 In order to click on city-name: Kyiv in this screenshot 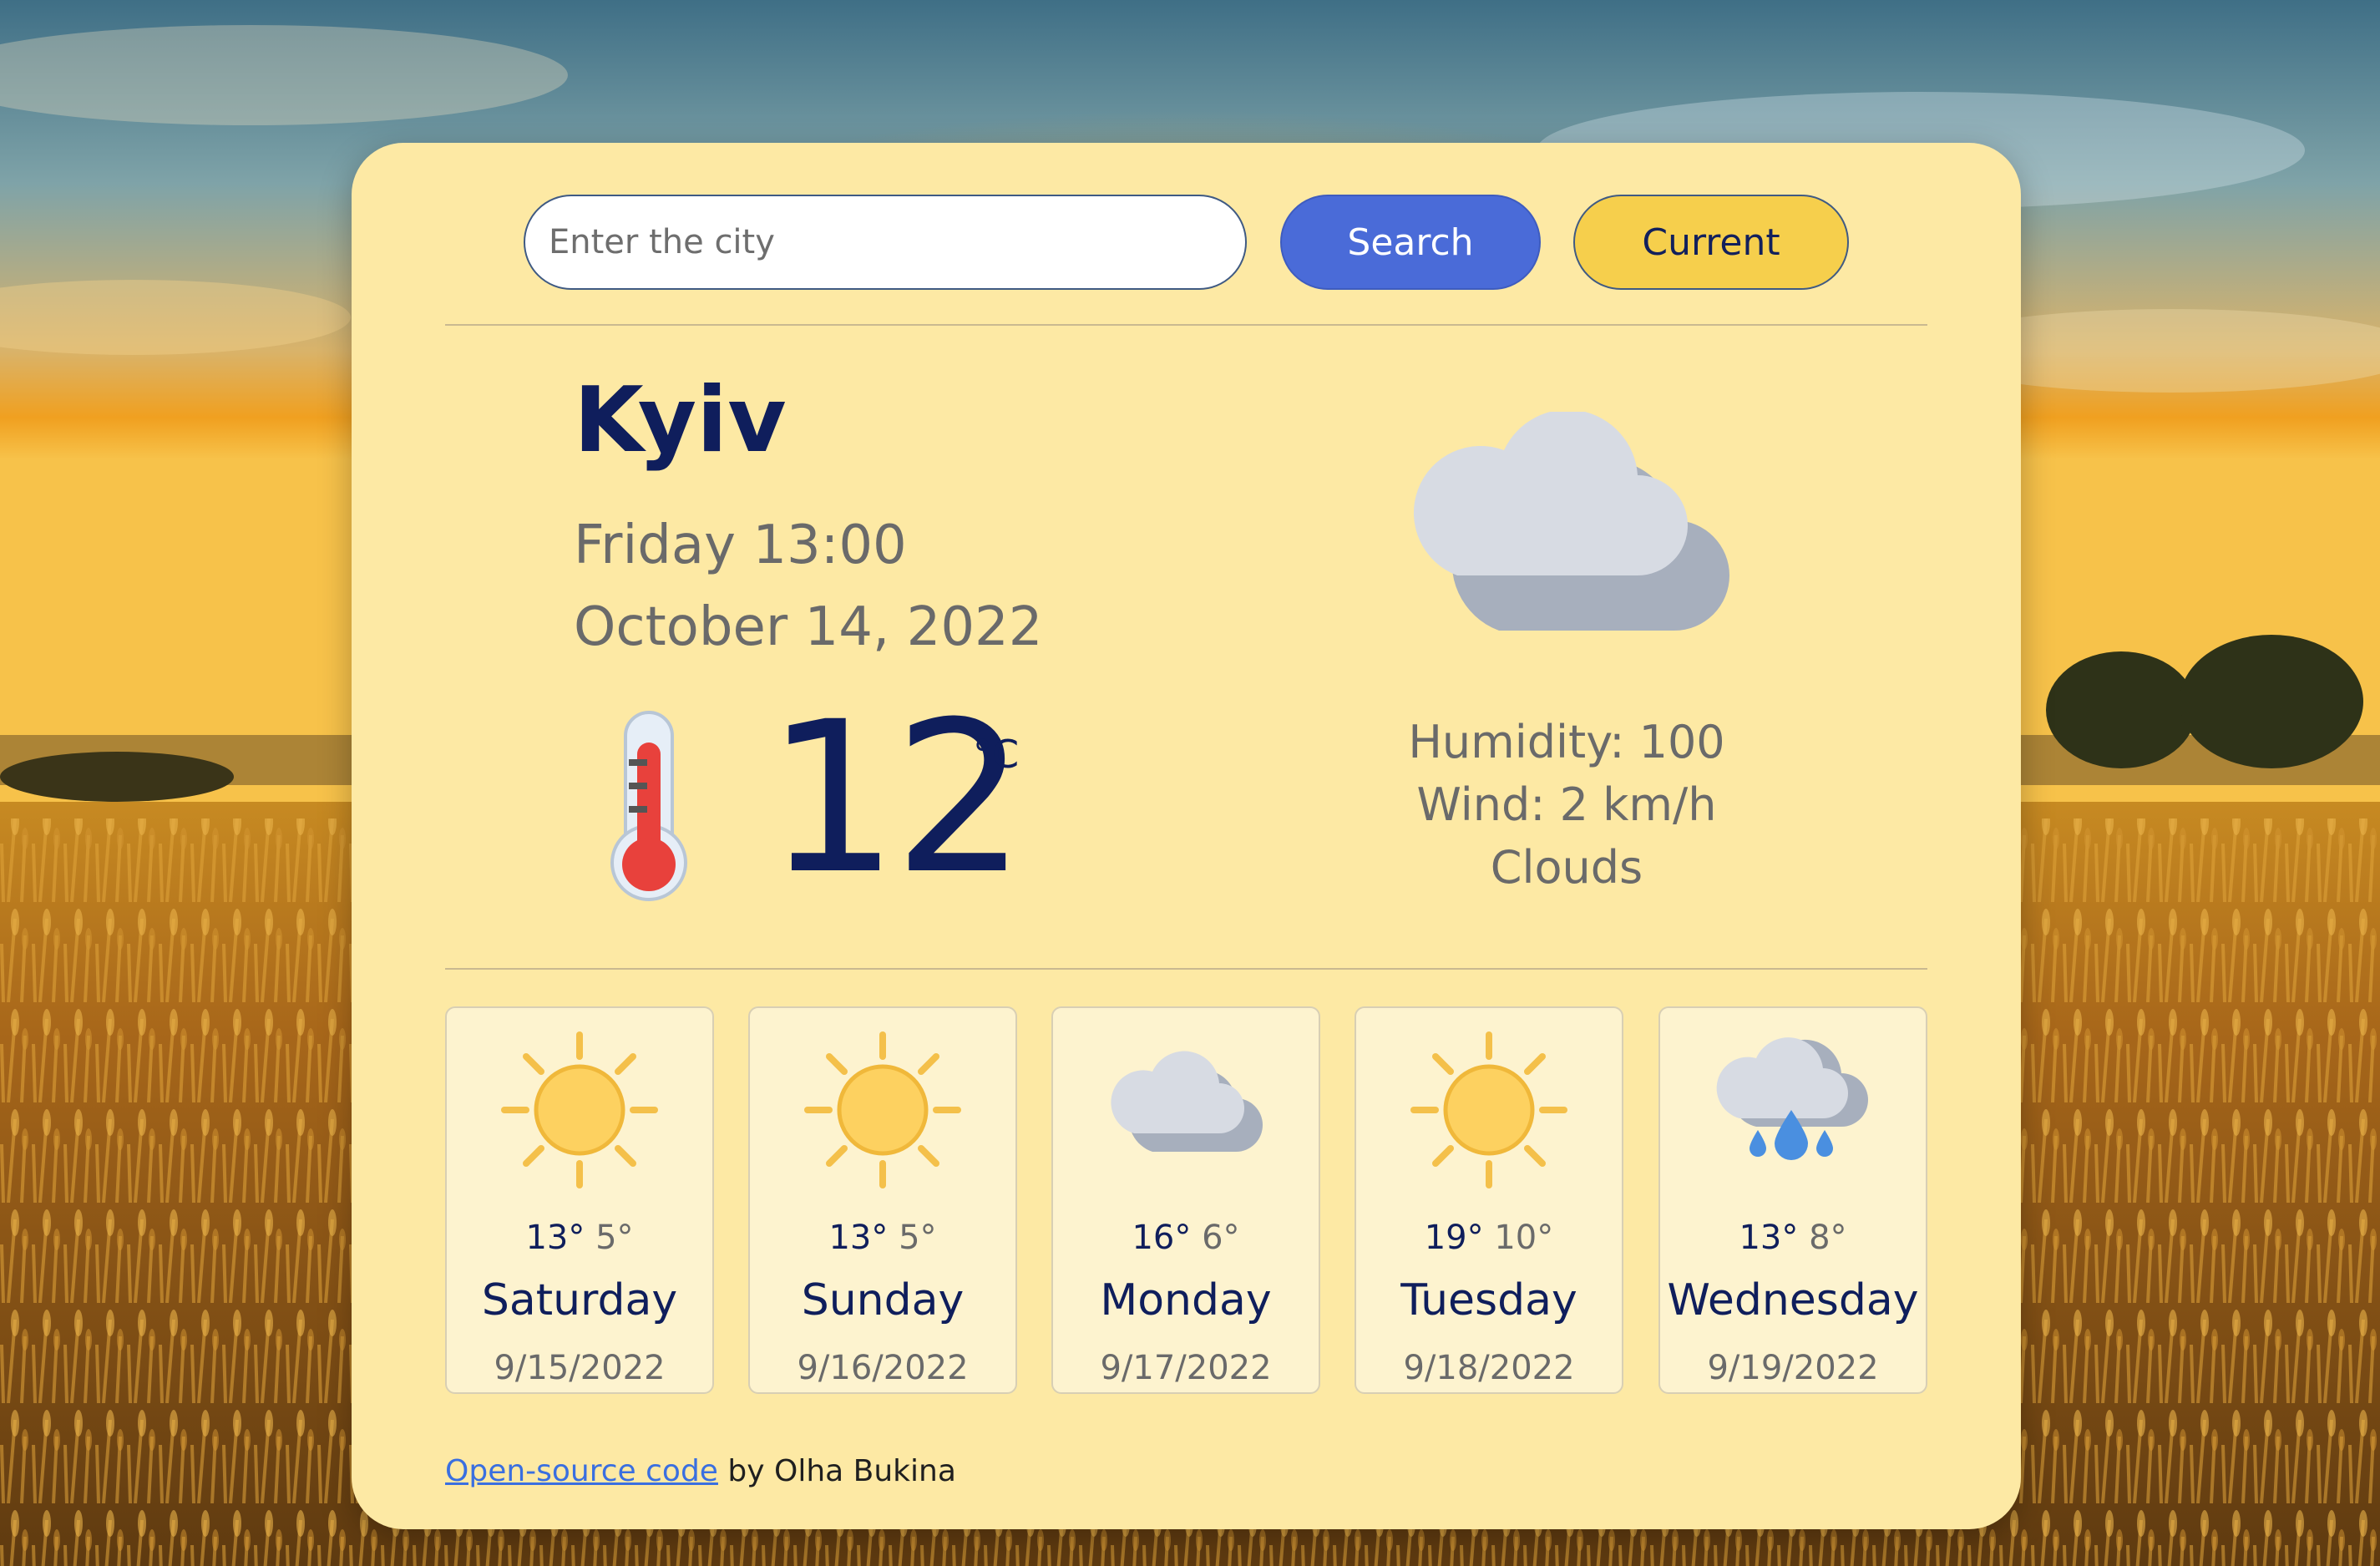, I will do `click(680, 421)`.